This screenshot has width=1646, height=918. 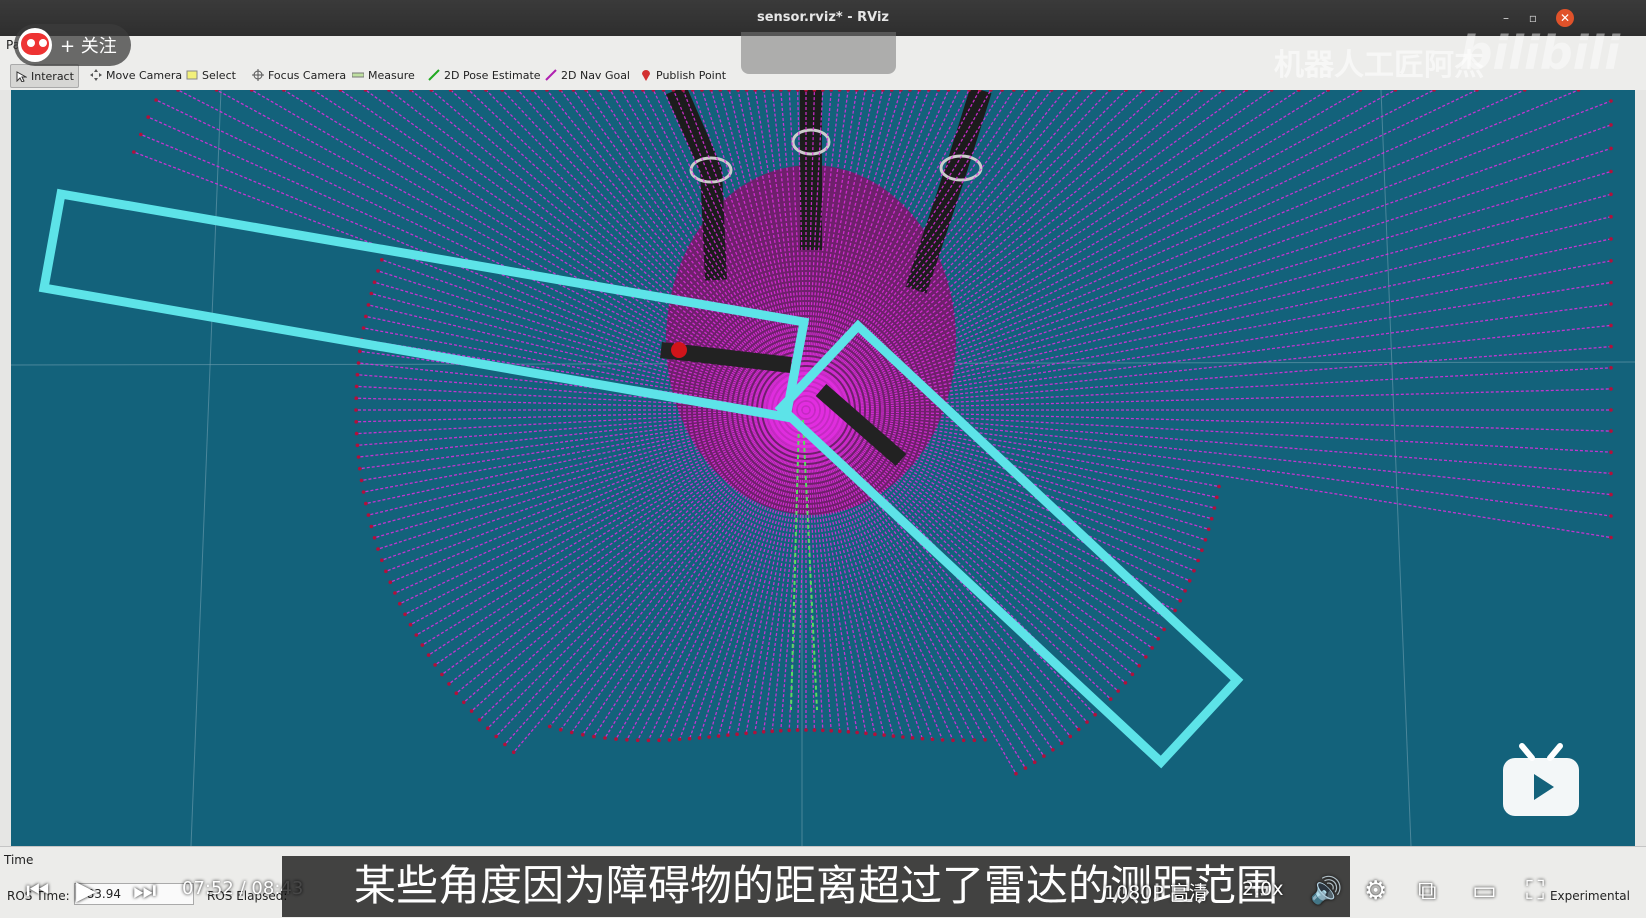 I want to click on tool-measure: Measure, so click(x=383, y=75).